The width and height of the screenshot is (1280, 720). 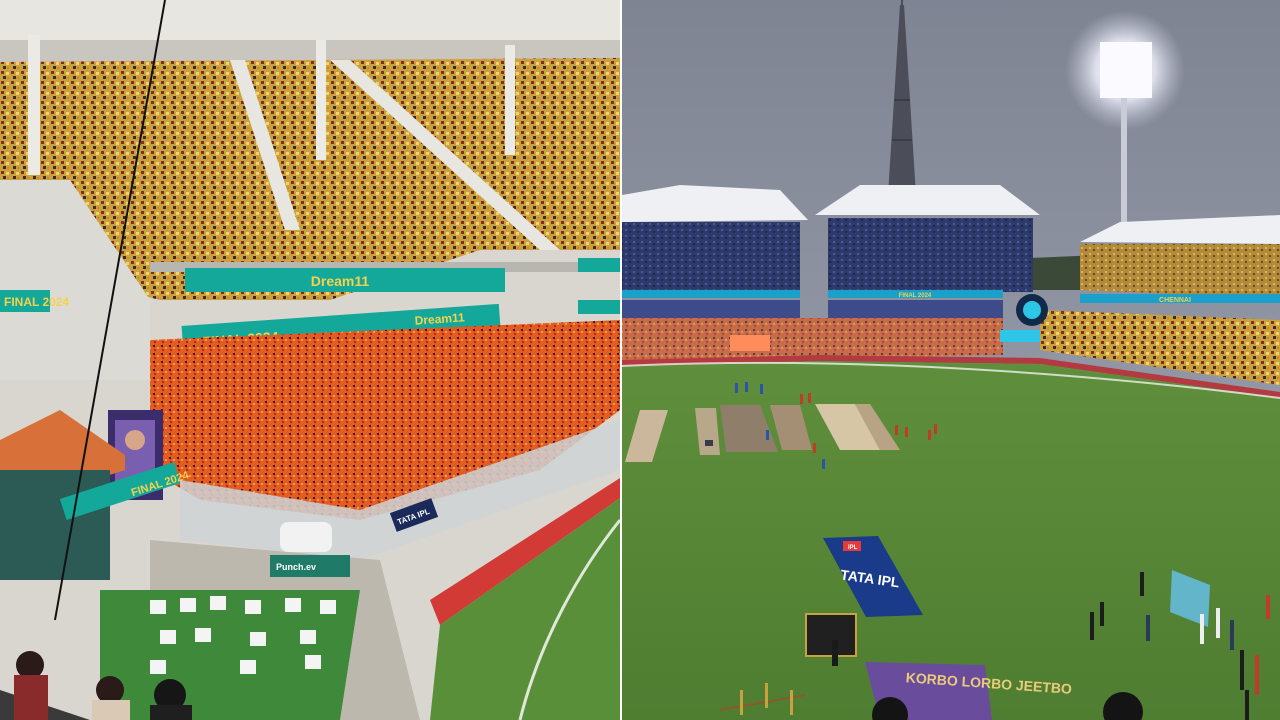 I want to click on stand-right, so click(x=1180, y=271).